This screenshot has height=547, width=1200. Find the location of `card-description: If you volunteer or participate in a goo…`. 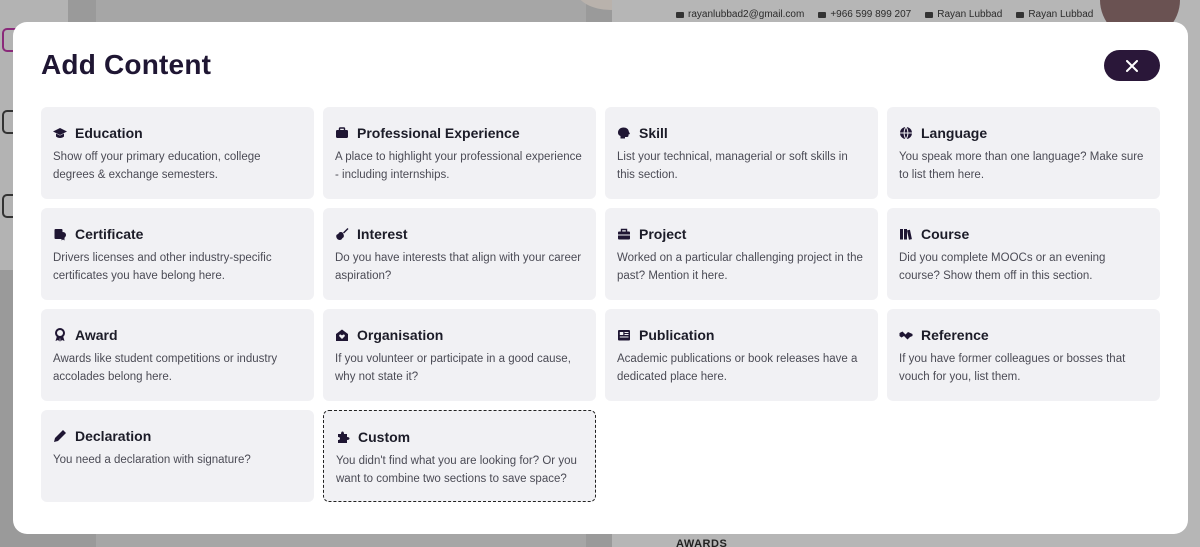

card-description: If you volunteer or participate in a goo… is located at coordinates (453, 368).